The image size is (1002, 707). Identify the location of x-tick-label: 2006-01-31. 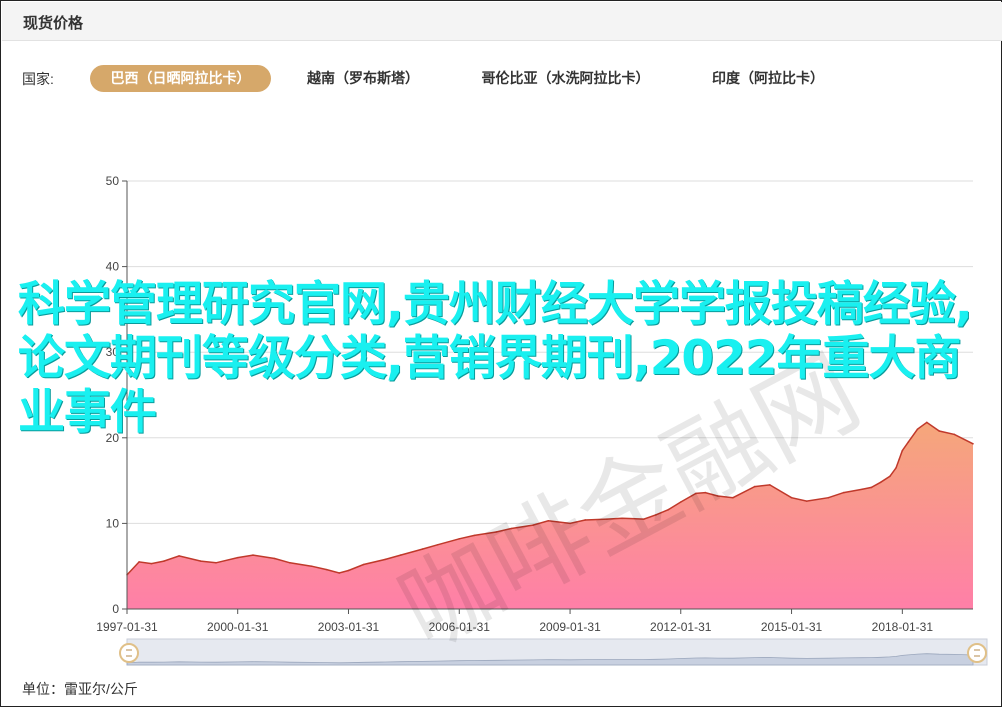
(460, 627).